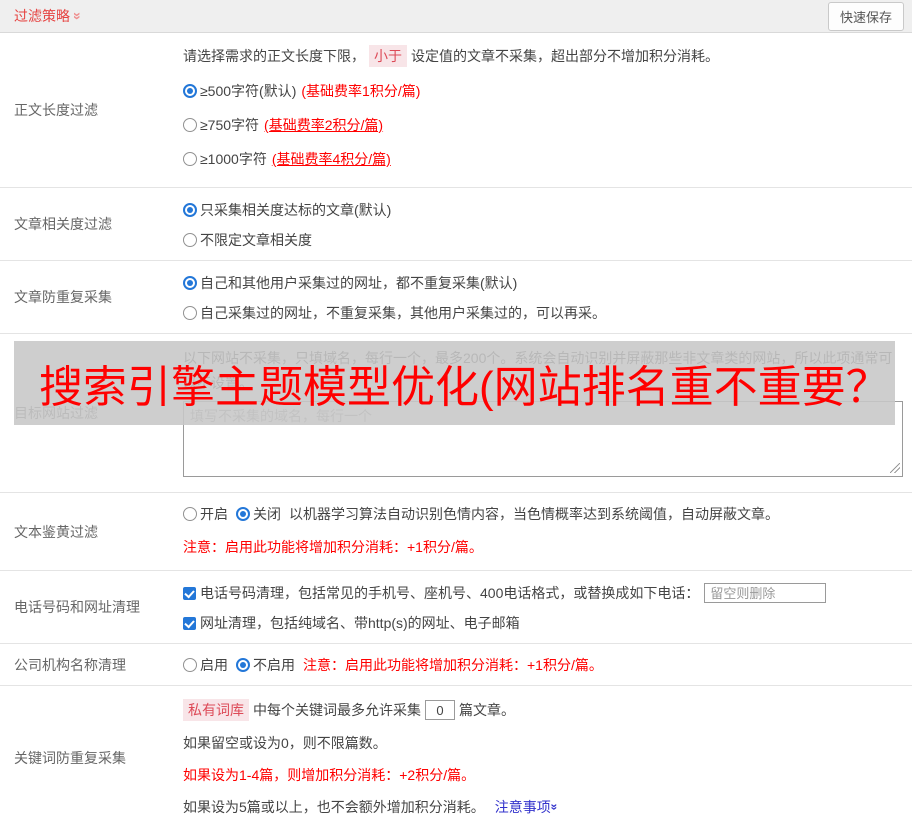  I want to click on option-label: 只采集相关度达标的文章(默认), so click(296, 210).